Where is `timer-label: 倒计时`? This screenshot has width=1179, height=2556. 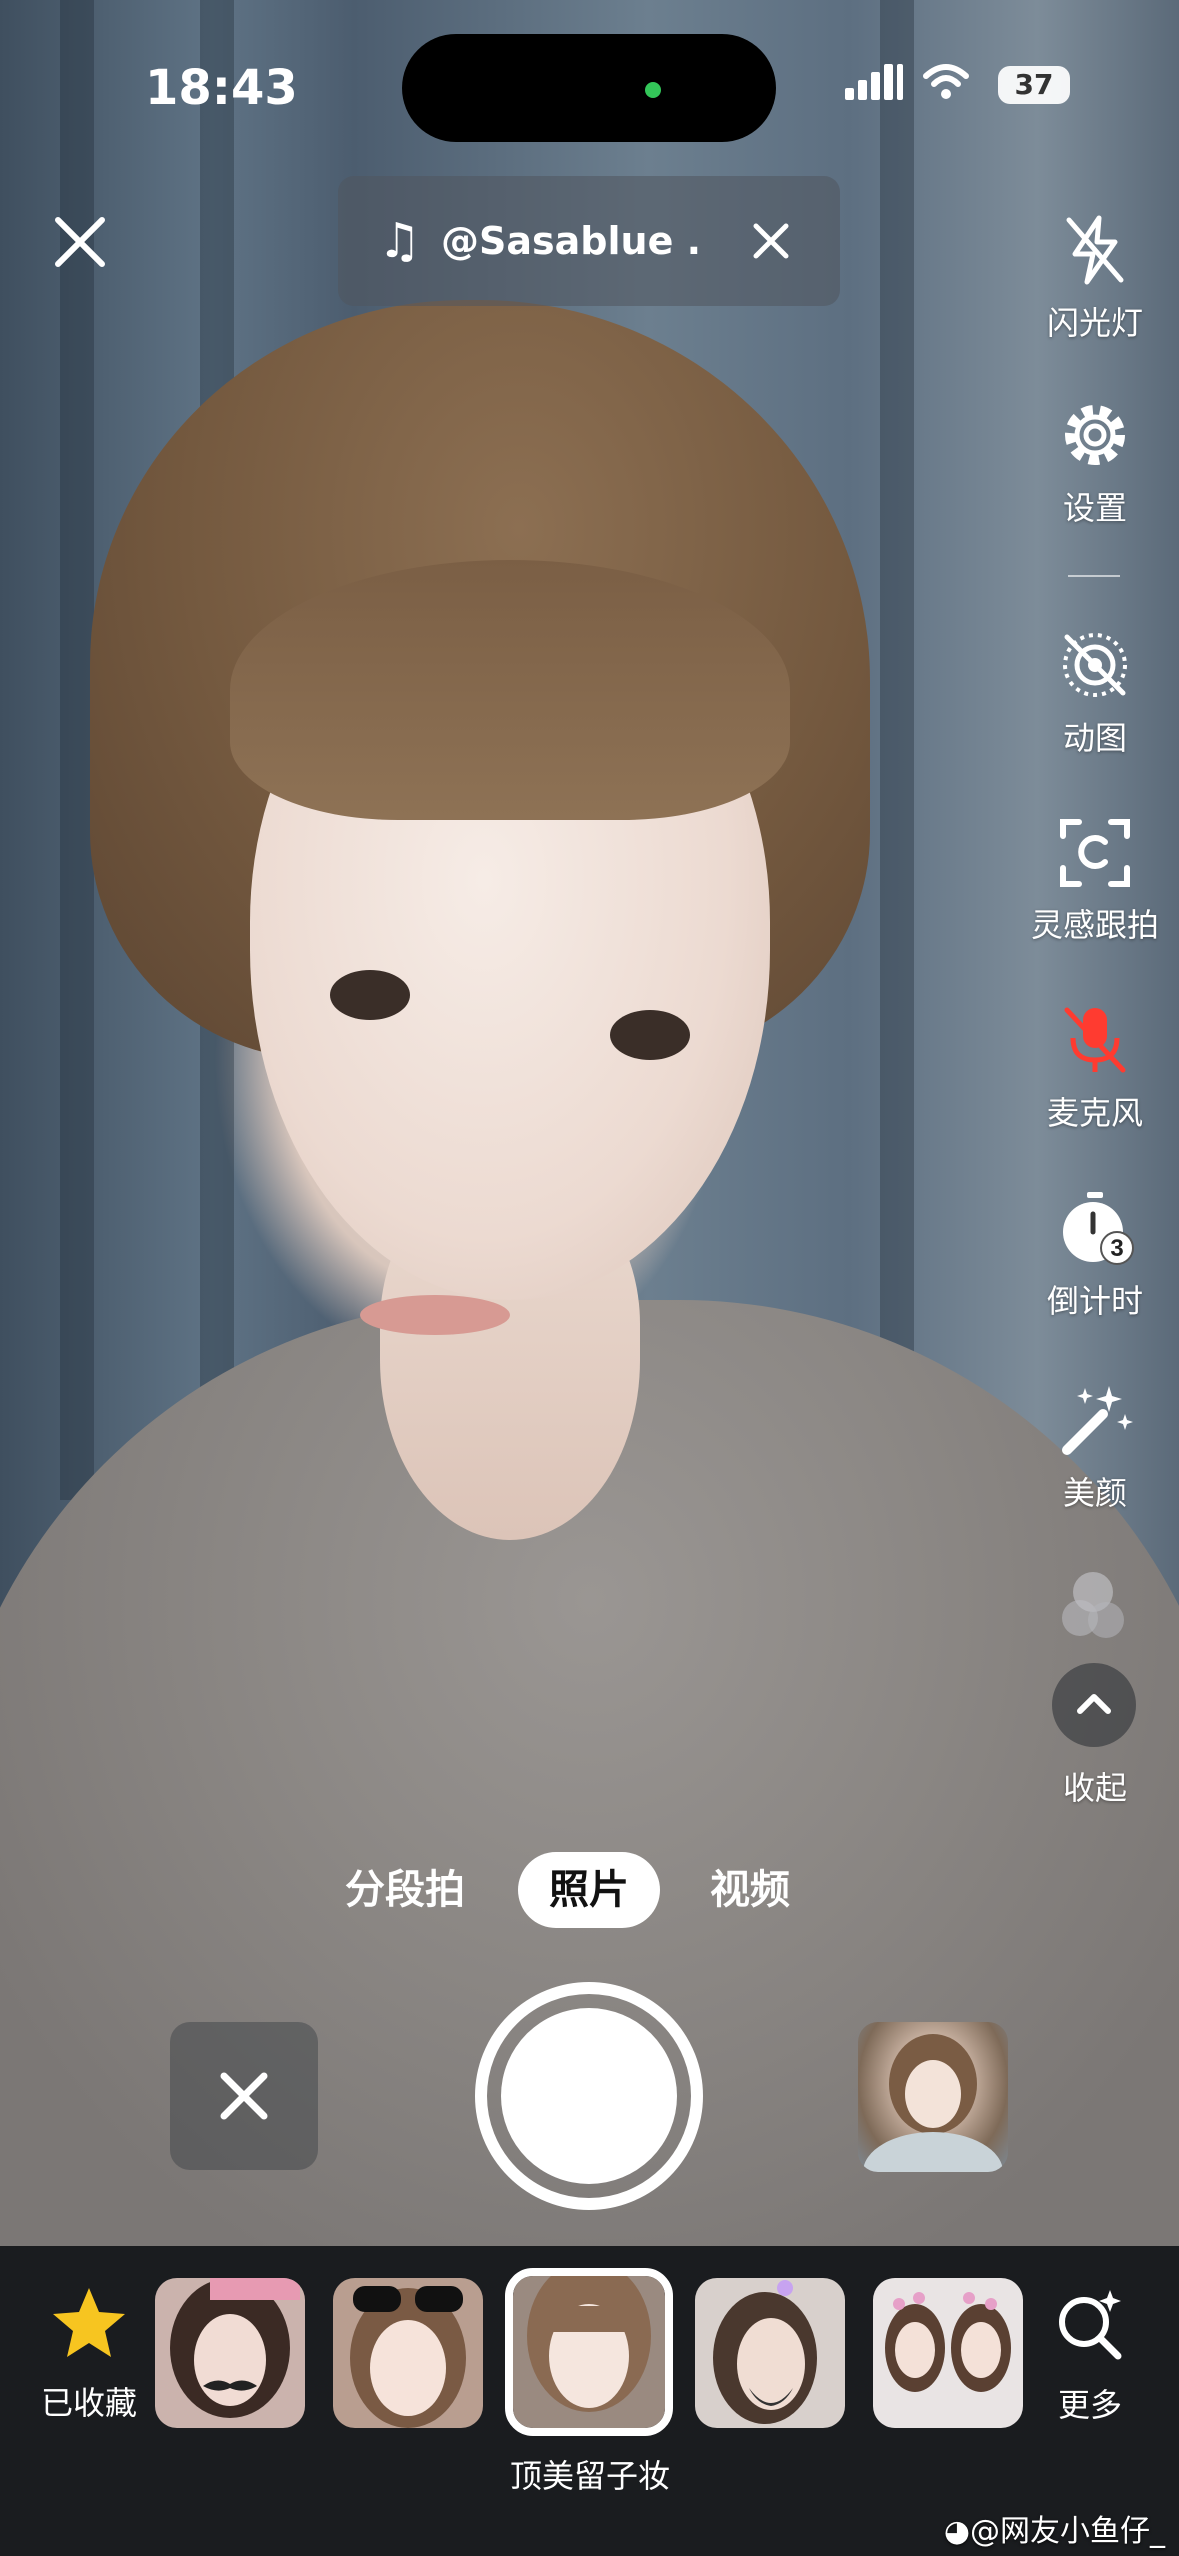
timer-label: 倒计时 is located at coordinates (1094, 1301).